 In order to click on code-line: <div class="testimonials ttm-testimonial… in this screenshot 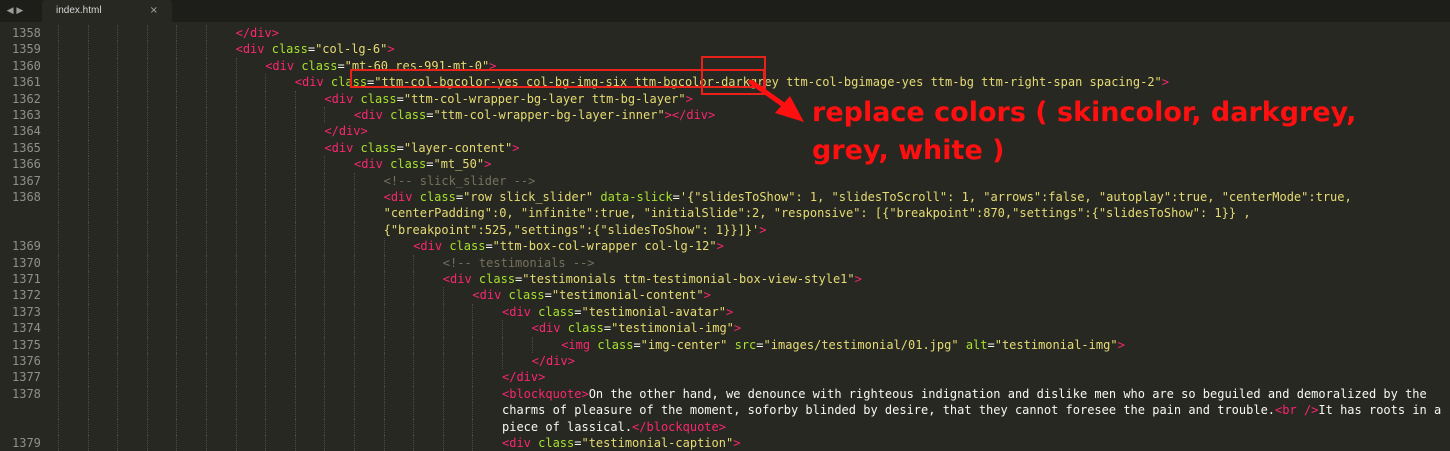, I will do `click(652, 279)`.